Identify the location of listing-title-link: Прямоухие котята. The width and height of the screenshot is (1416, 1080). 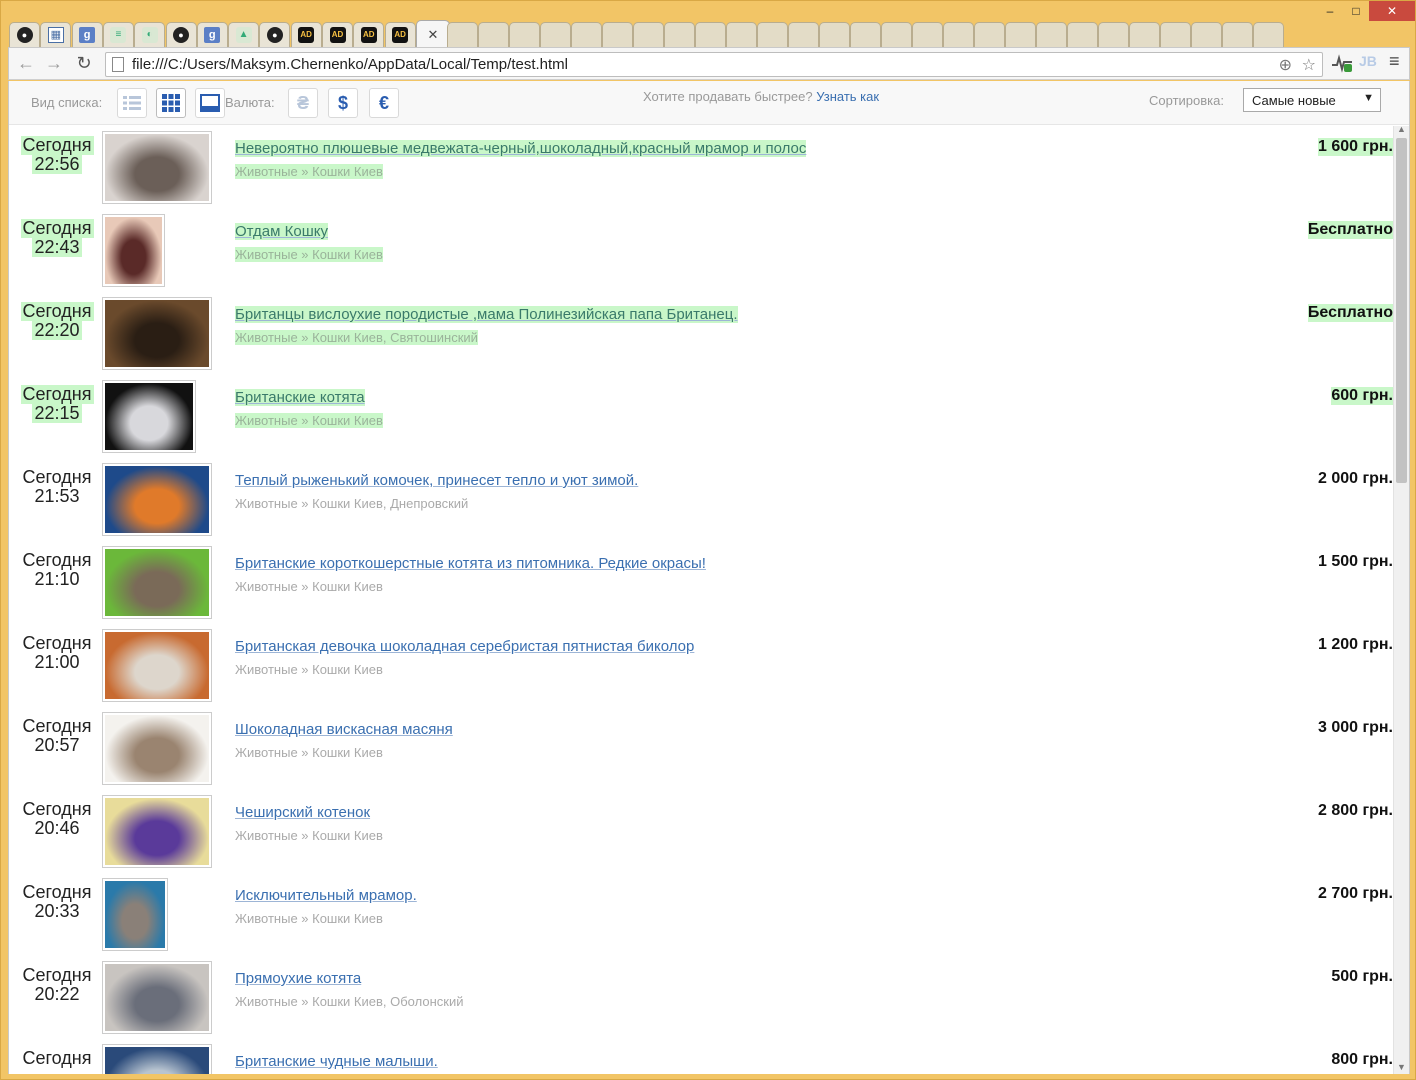
(298, 978).